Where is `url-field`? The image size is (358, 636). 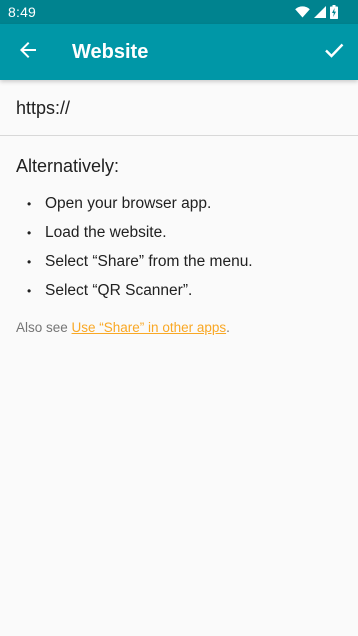
url-field is located at coordinates (179, 108).